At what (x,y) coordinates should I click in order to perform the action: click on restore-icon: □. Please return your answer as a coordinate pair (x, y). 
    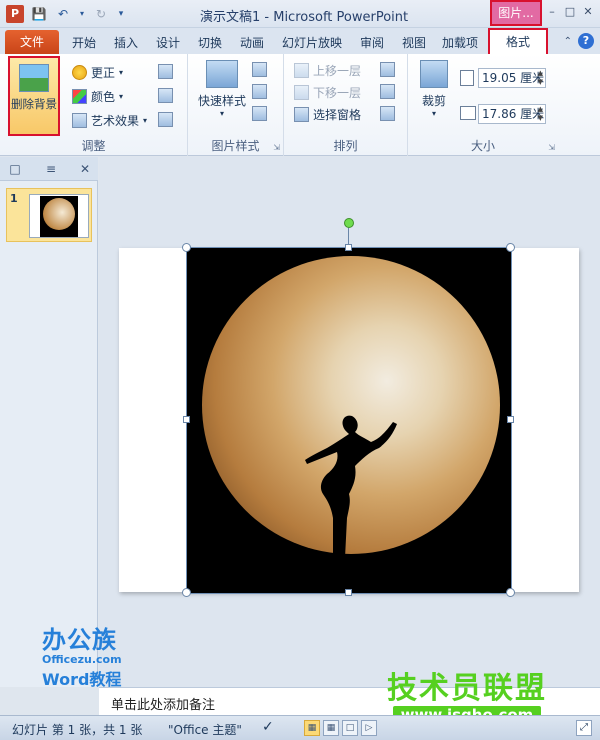
    Looking at the image, I should click on (570, 12).